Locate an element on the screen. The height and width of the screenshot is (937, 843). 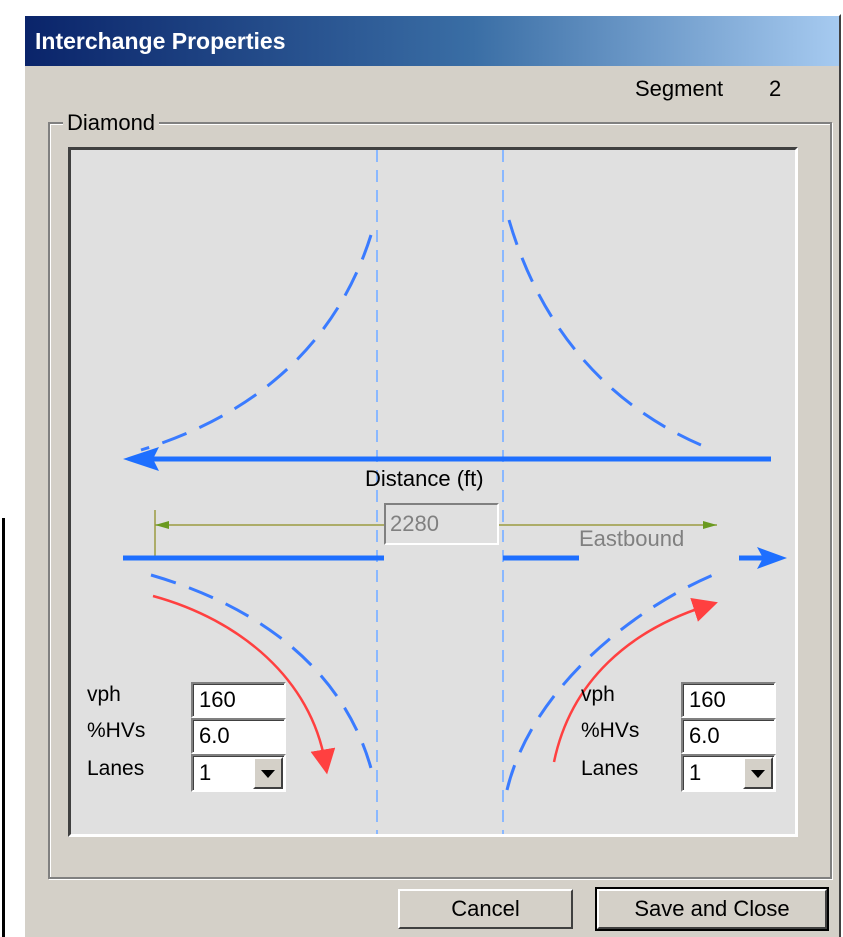
right-hv-input is located at coordinates (728, 736).